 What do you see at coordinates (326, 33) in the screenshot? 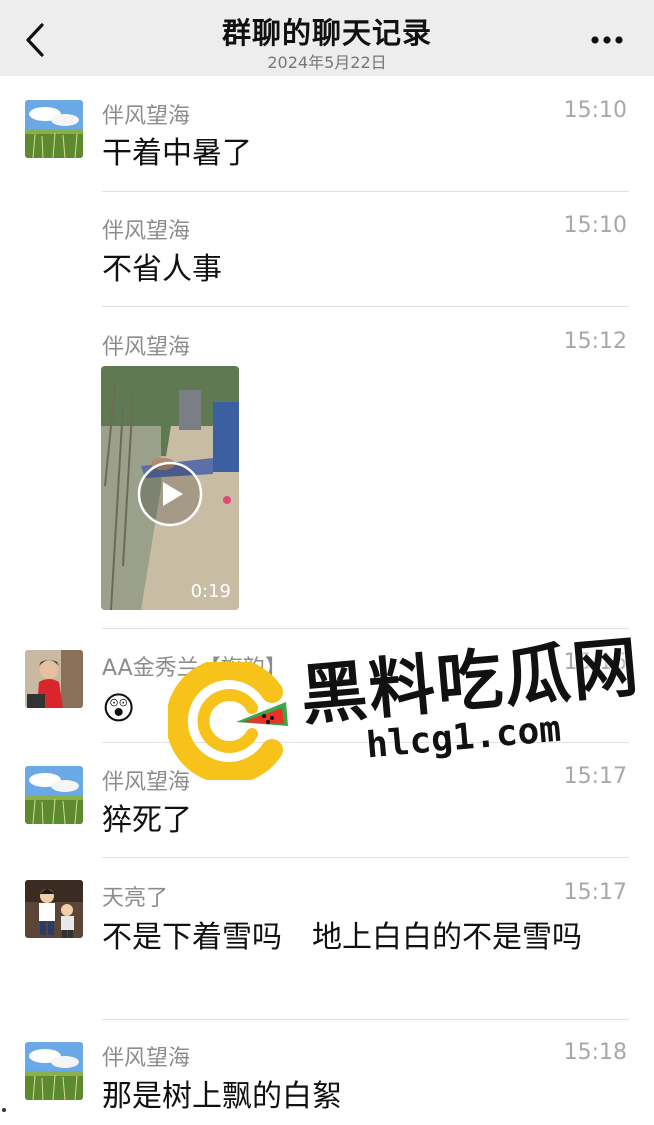
I see `page-title: 群聊的聊天记录` at bounding box center [326, 33].